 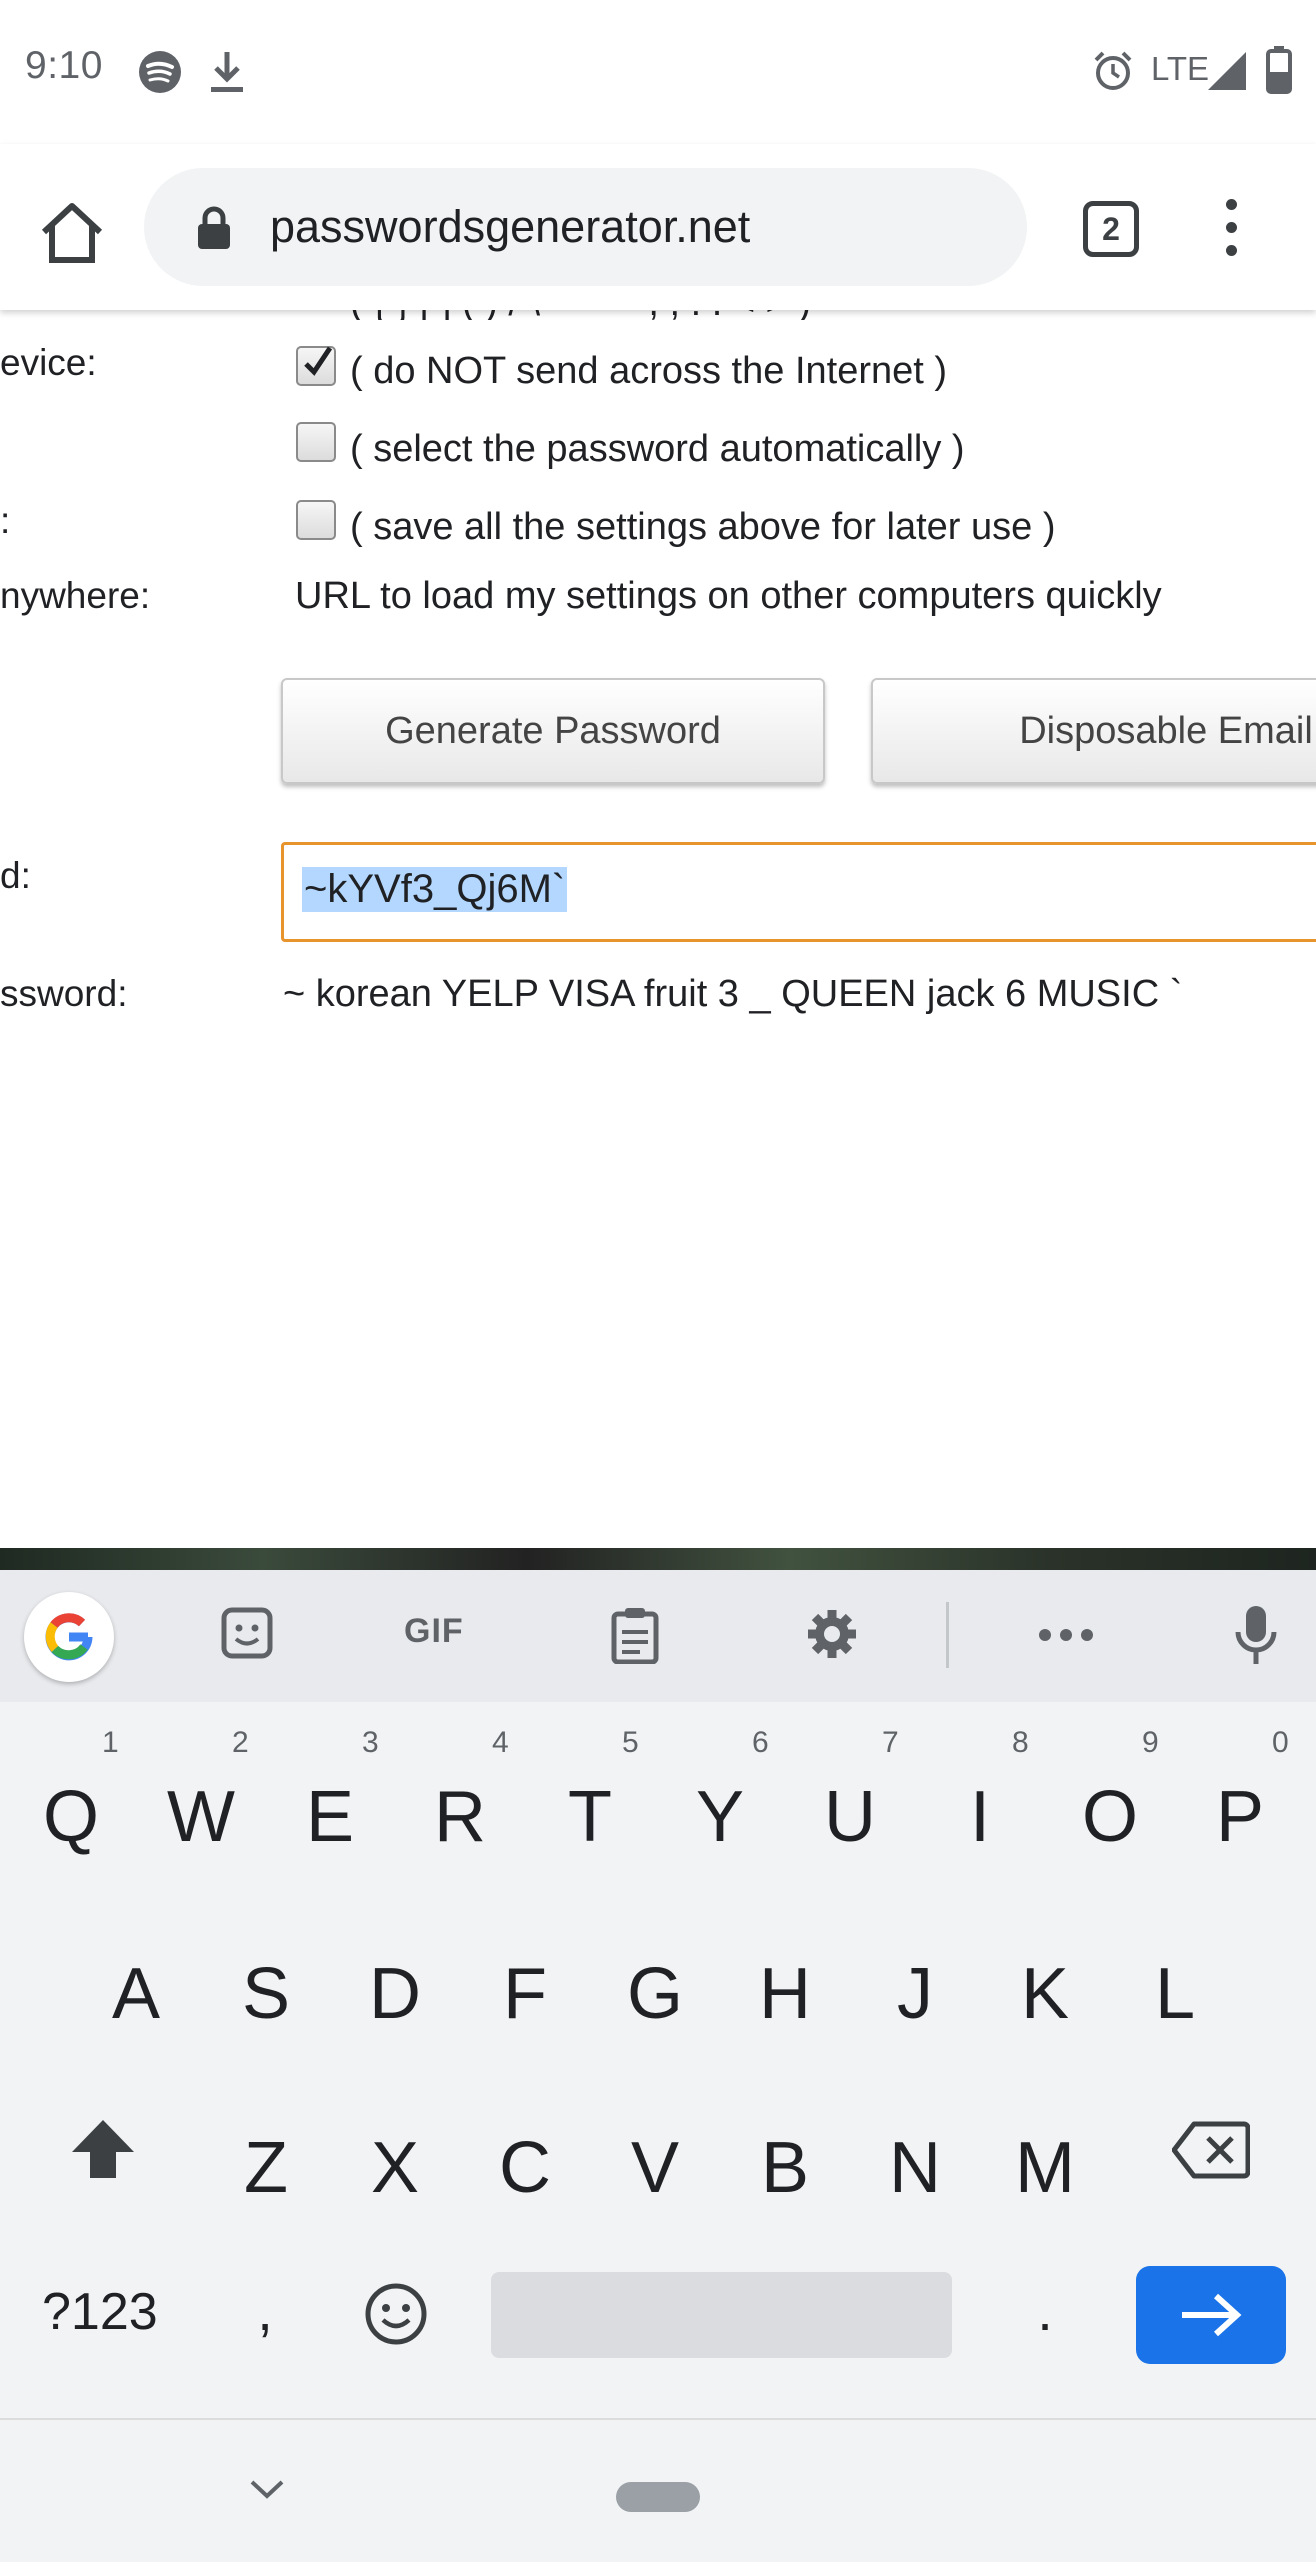 What do you see at coordinates (318, 361) in the screenshot?
I see `checkmark-icon` at bounding box center [318, 361].